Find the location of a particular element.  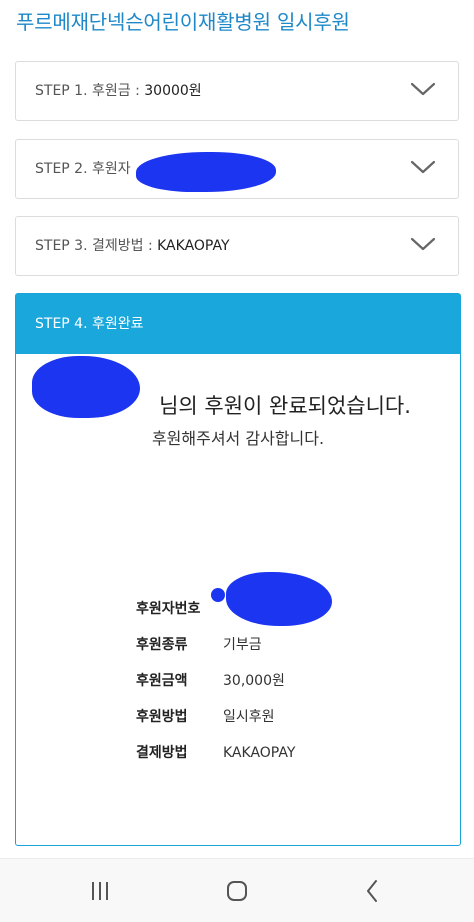

info-label: 후원종류 is located at coordinates (162, 645).